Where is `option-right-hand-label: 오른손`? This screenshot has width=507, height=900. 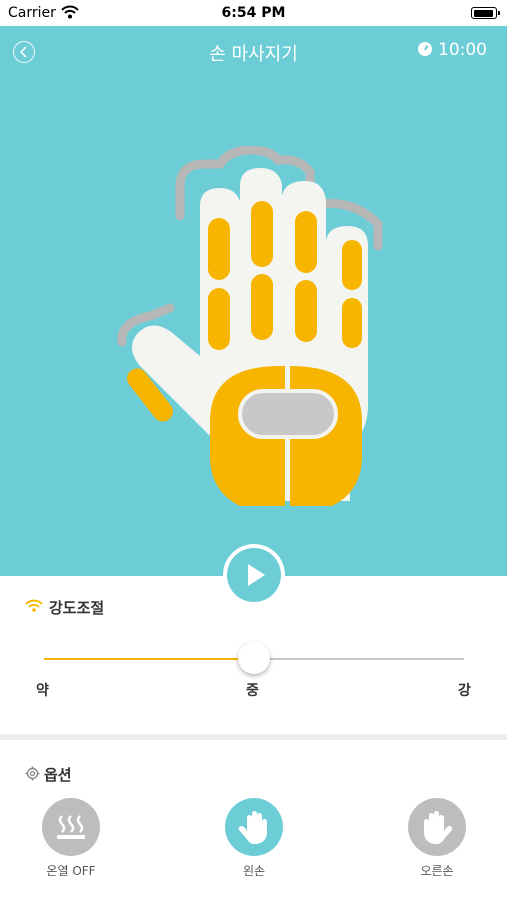 option-right-hand-label: 오른손 is located at coordinates (437, 871).